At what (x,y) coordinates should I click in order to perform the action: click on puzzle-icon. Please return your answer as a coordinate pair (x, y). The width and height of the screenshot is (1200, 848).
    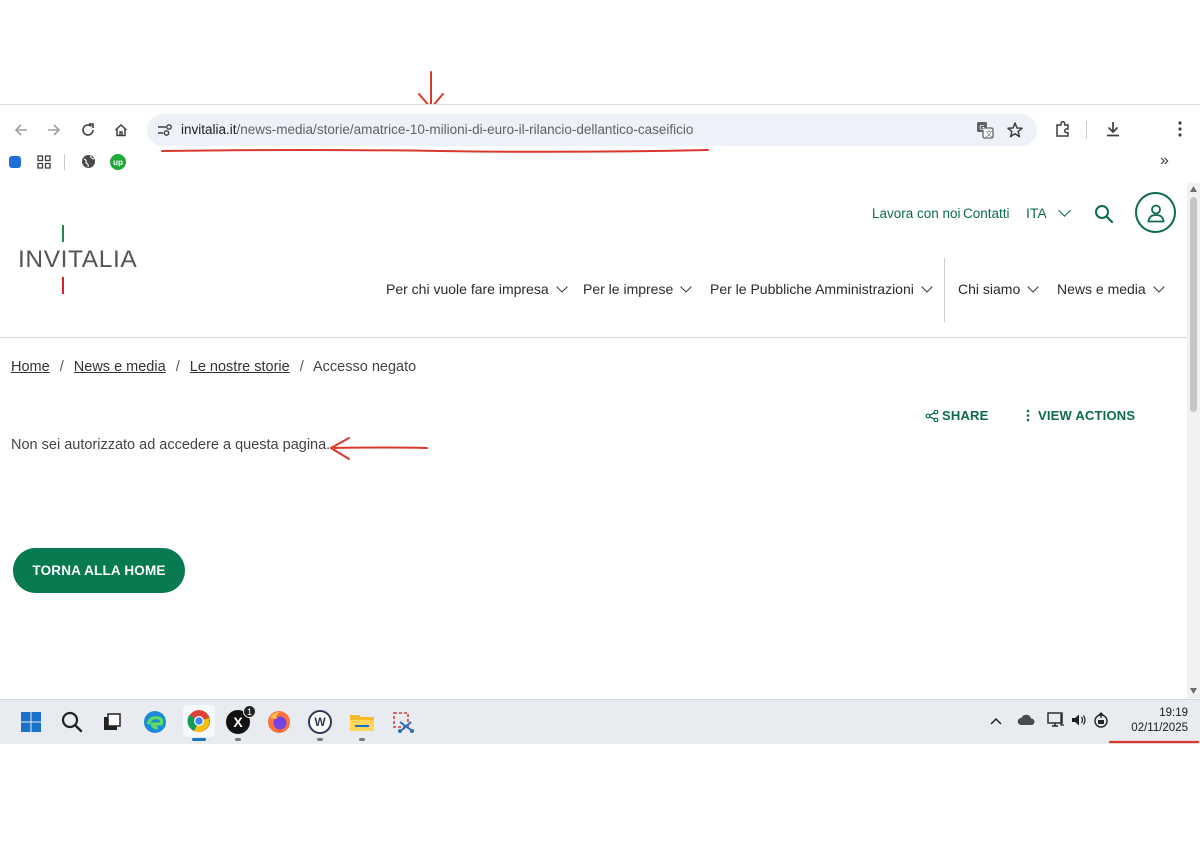
    Looking at the image, I should click on (1062, 128).